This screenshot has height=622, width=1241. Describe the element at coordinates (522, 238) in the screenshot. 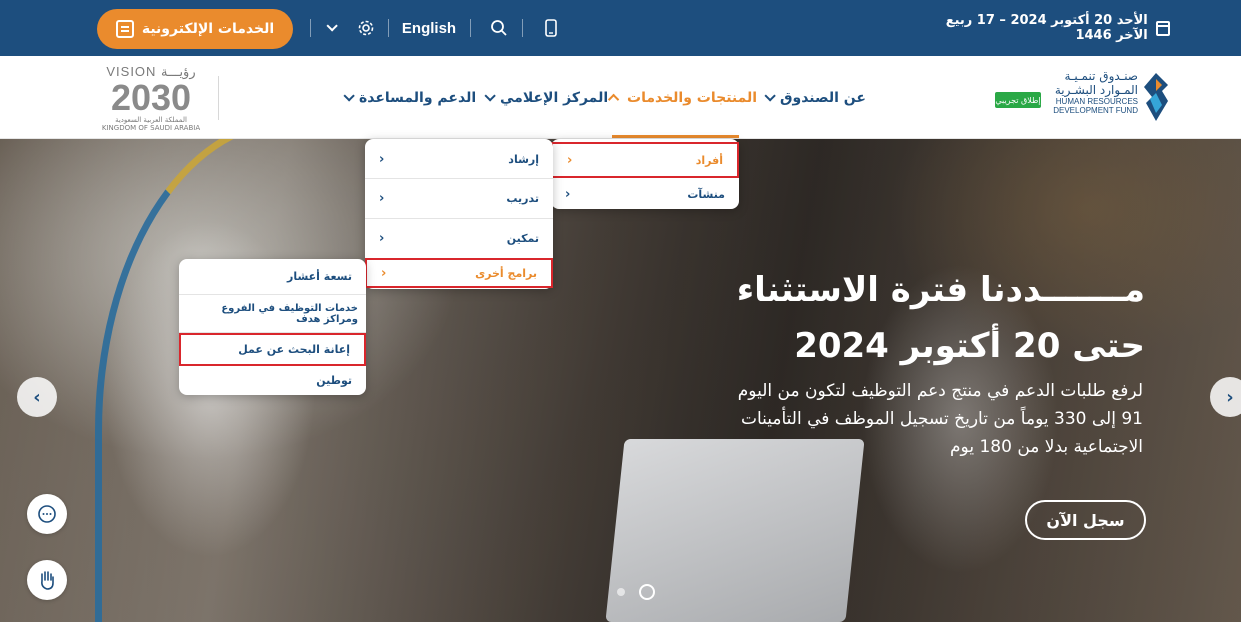

I see `menu-item-label: تمكين` at that location.